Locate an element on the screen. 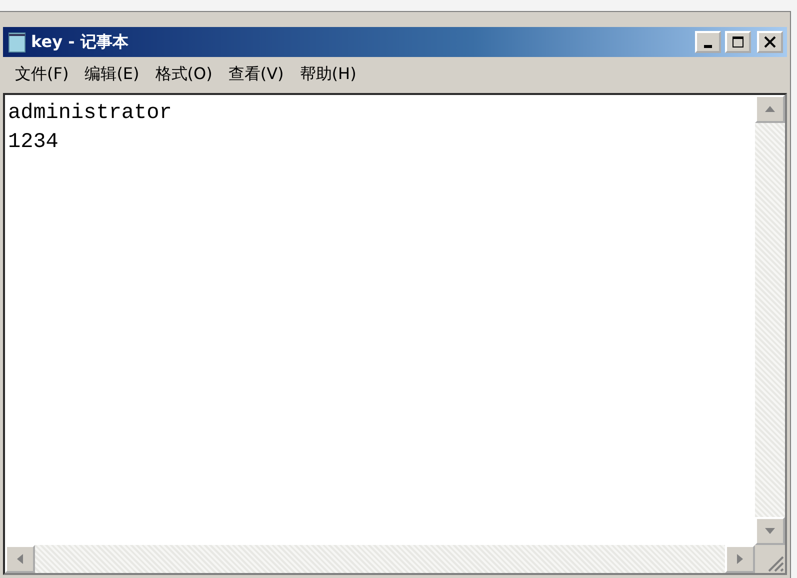 The image size is (797, 578). menu-item: 编辑(E) is located at coordinates (112, 74).